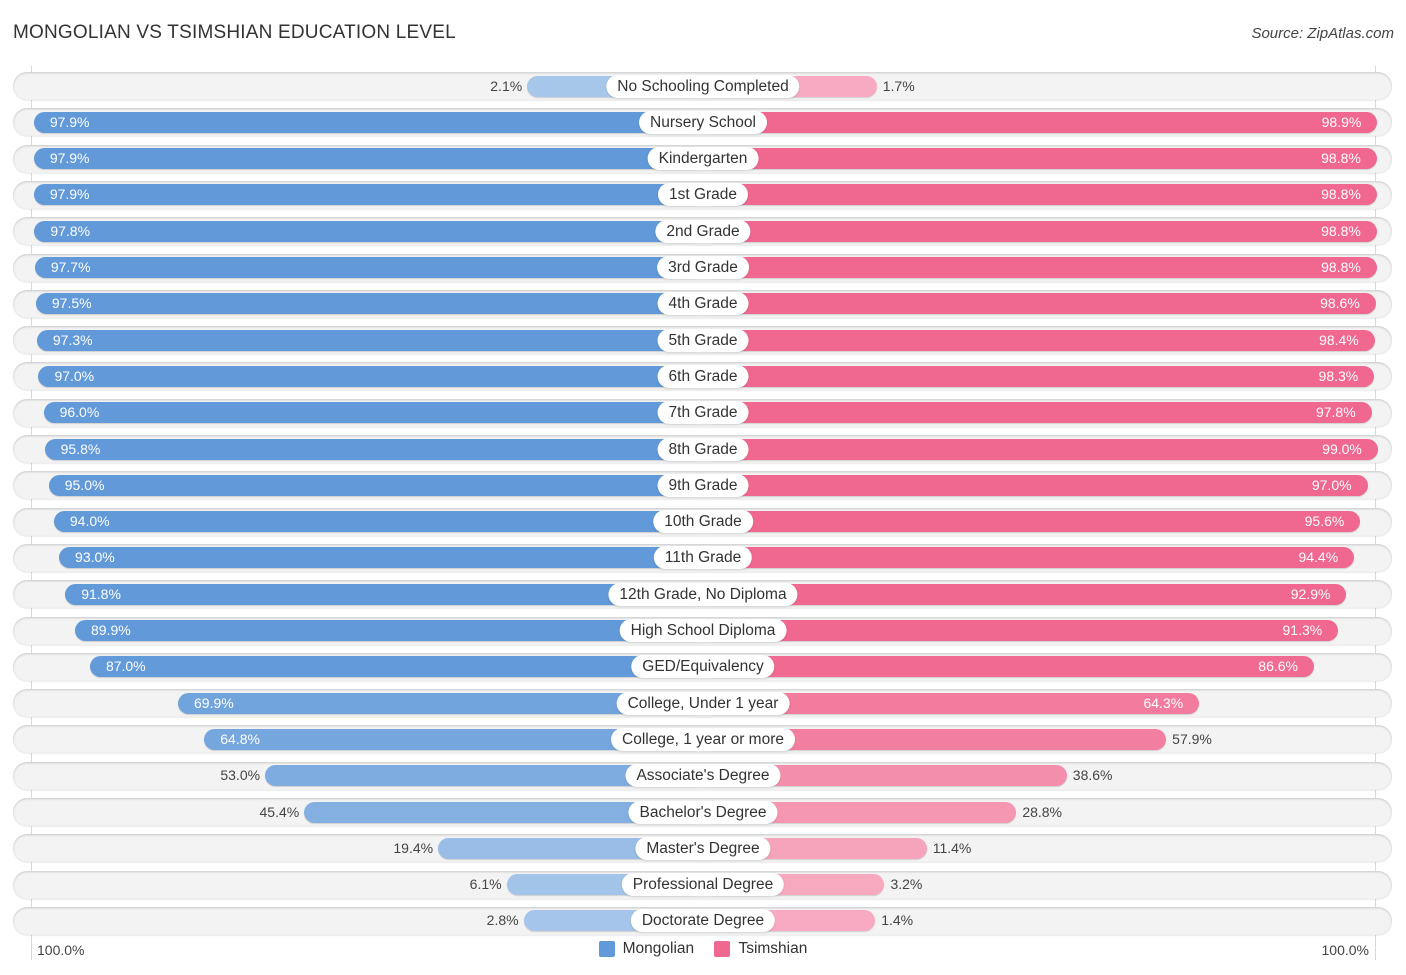 The width and height of the screenshot is (1406, 975). What do you see at coordinates (703, 159) in the screenshot?
I see `category-label-kindergarten: Kindergarten` at bounding box center [703, 159].